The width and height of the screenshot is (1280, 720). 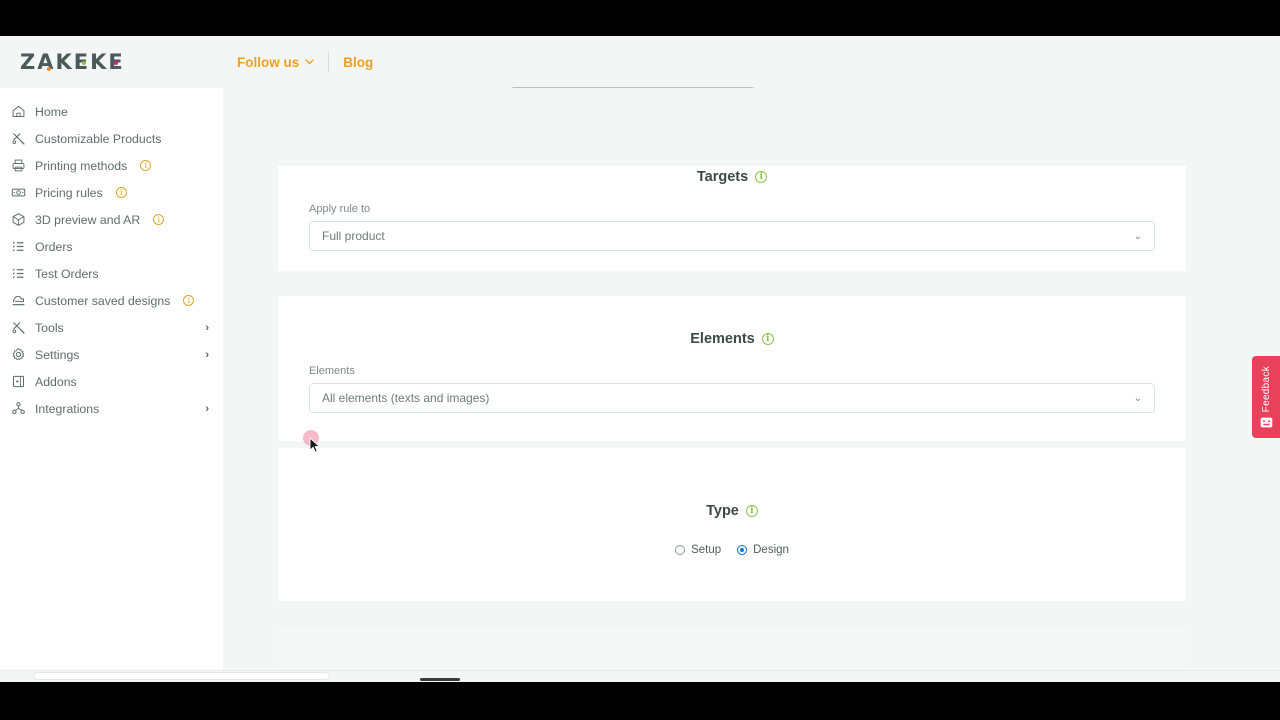 What do you see at coordinates (111, 381) in the screenshot?
I see `sidebar-item-addons: Addons` at bounding box center [111, 381].